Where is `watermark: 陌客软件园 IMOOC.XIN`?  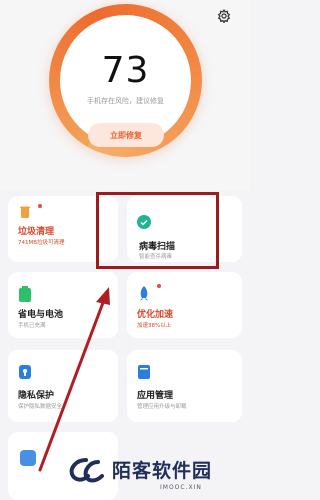 watermark: 陌客软件园 IMOOC.XIN is located at coordinates (155, 476).